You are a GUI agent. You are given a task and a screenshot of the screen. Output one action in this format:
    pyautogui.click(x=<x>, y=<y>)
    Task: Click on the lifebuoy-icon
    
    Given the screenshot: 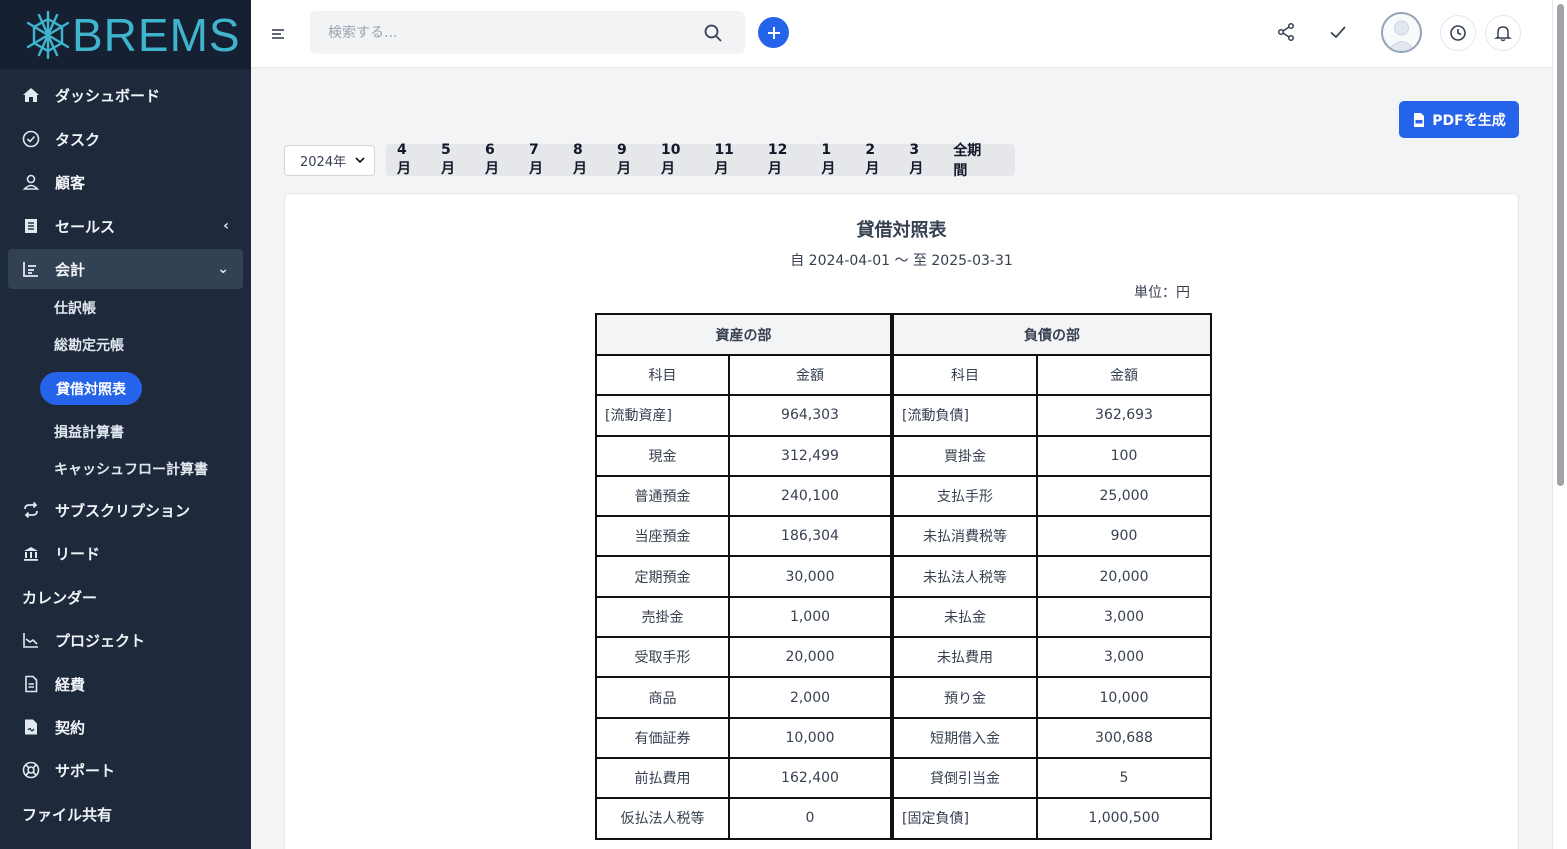 What is the action you would take?
    pyautogui.click(x=31, y=770)
    